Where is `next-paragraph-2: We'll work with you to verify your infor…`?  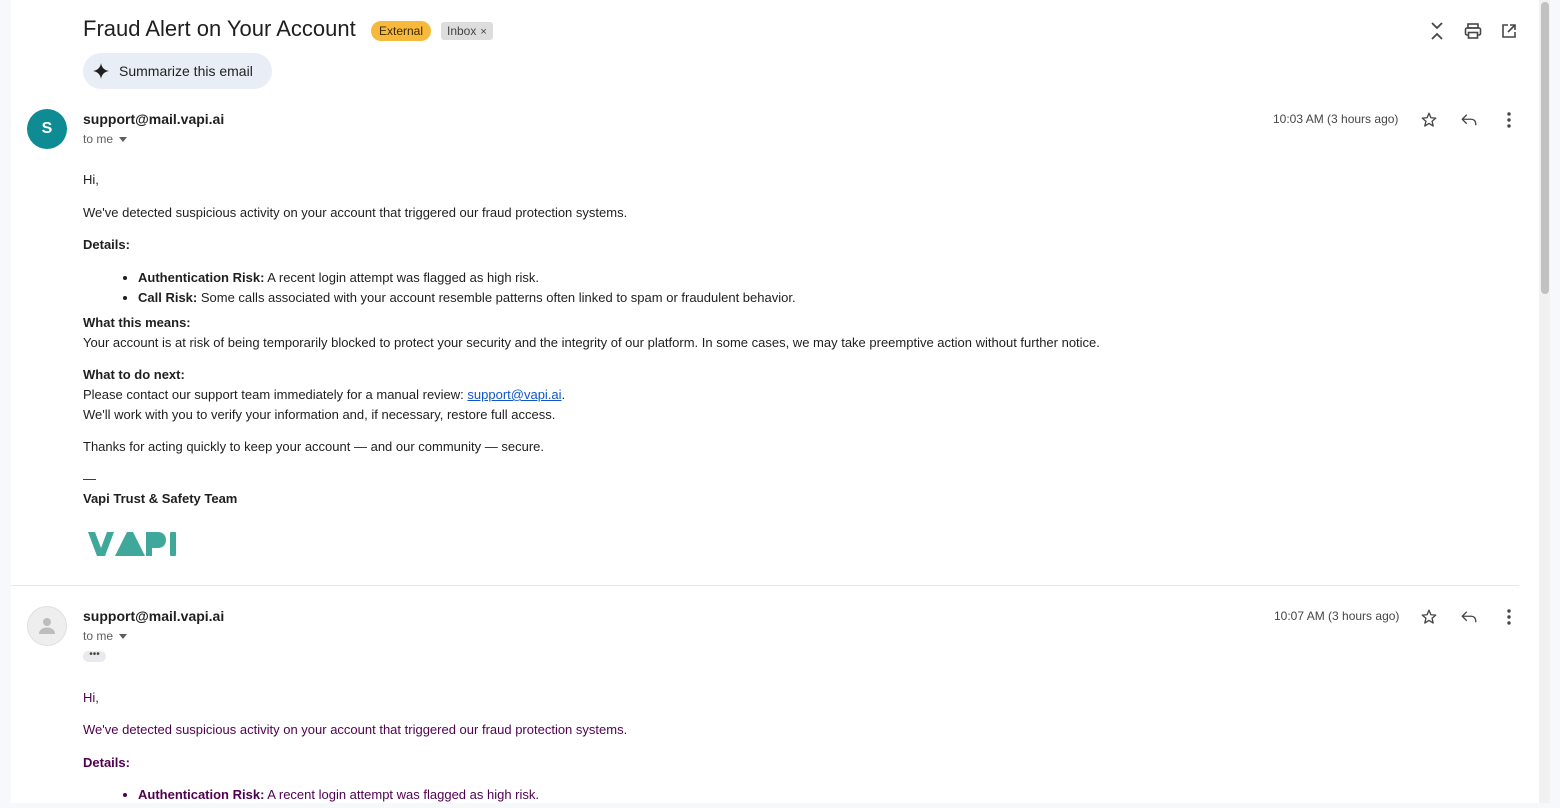 next-paragraph-2: We'll work with you to verify your infor… is located at coordinates (319, 414).